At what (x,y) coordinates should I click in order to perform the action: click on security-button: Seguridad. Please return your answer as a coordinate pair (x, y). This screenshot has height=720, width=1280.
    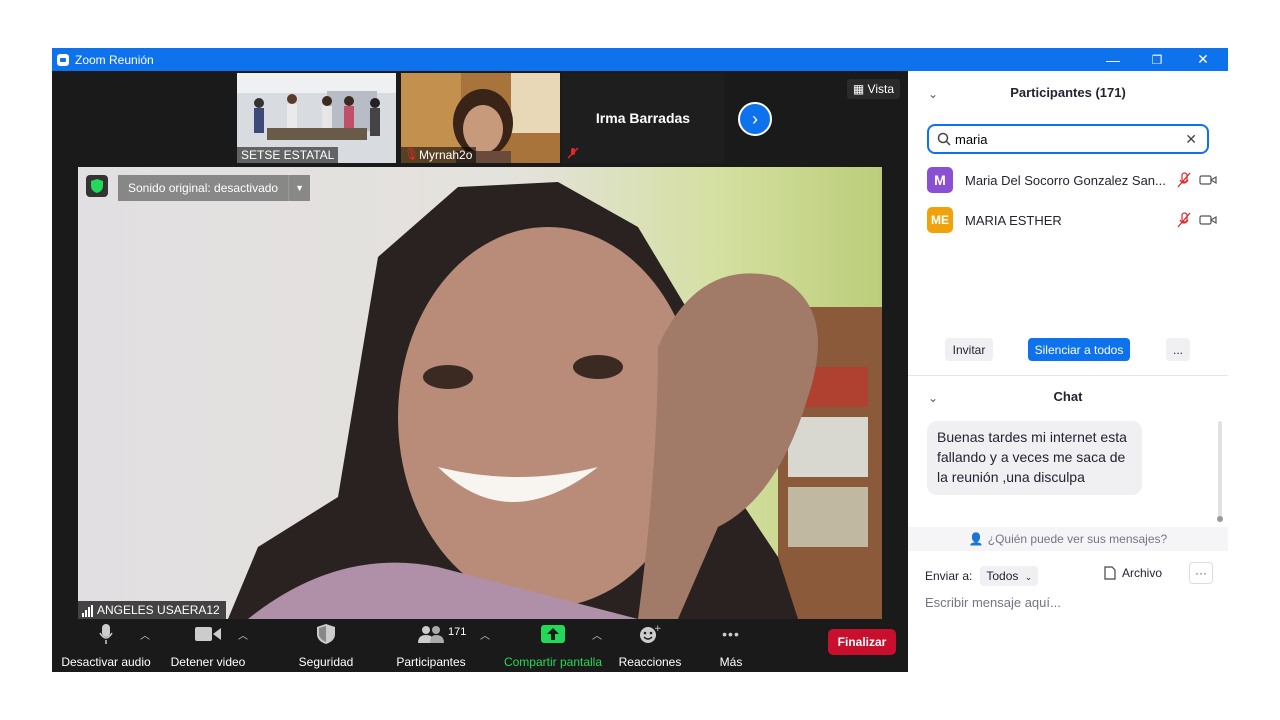
    Looking at the image, I should click on (326, 645).